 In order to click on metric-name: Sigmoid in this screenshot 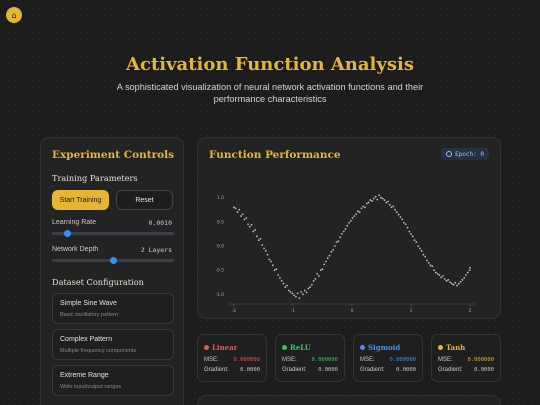, I will do `click(380, 347)`.